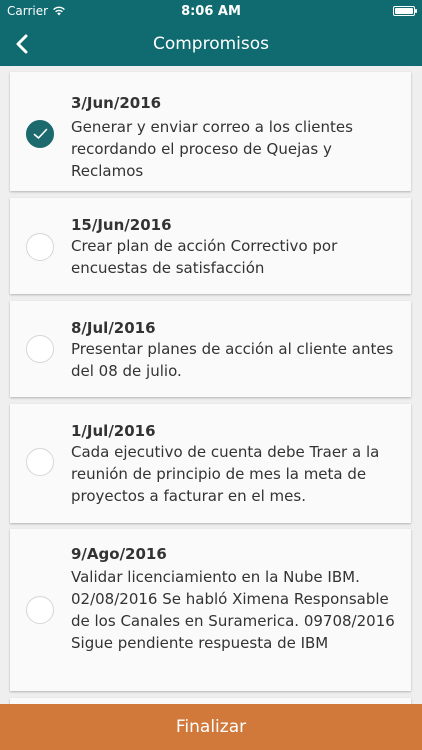 Image resolution: width=422 pixels, height=750 pixels. I want to click on task-date: 8/Jul/2016, so click(113, 328).